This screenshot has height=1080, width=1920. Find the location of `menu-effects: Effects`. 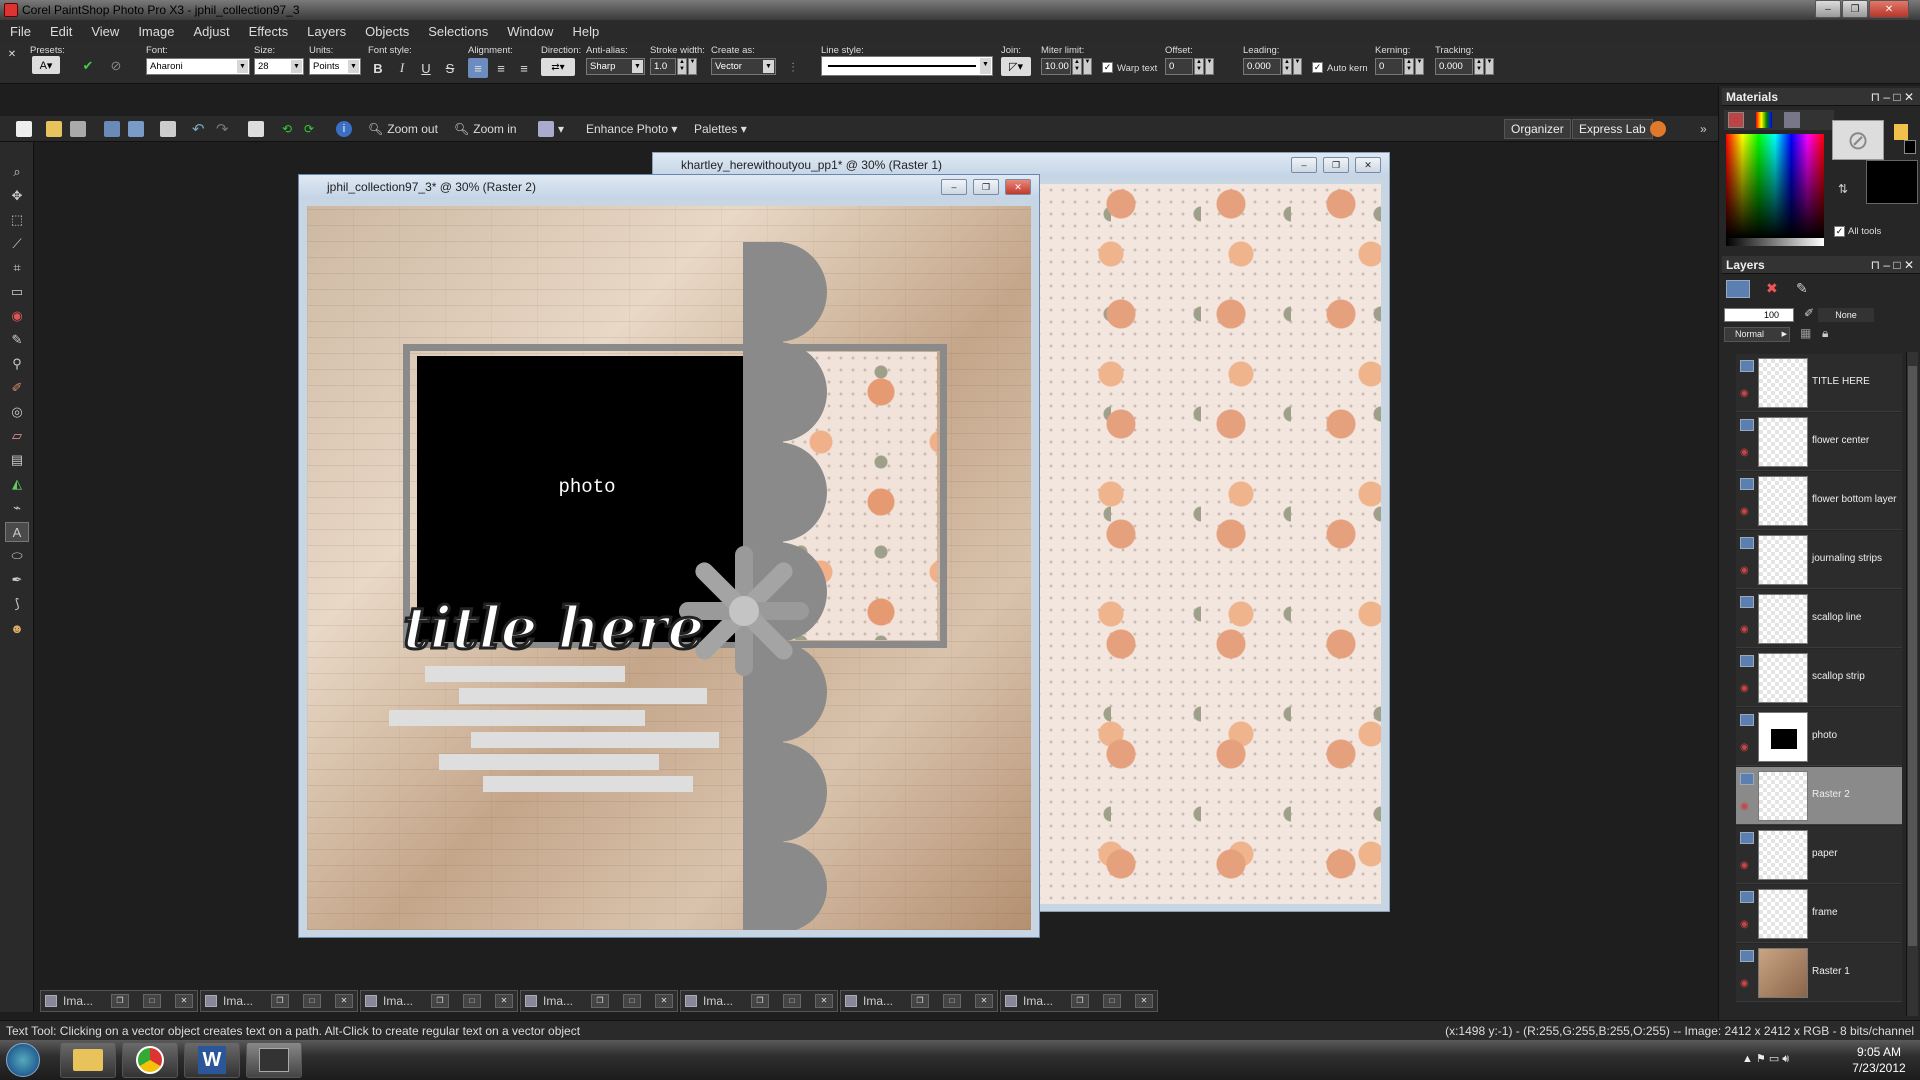

menu-effects: Effects is located at coordinates (269, 31).